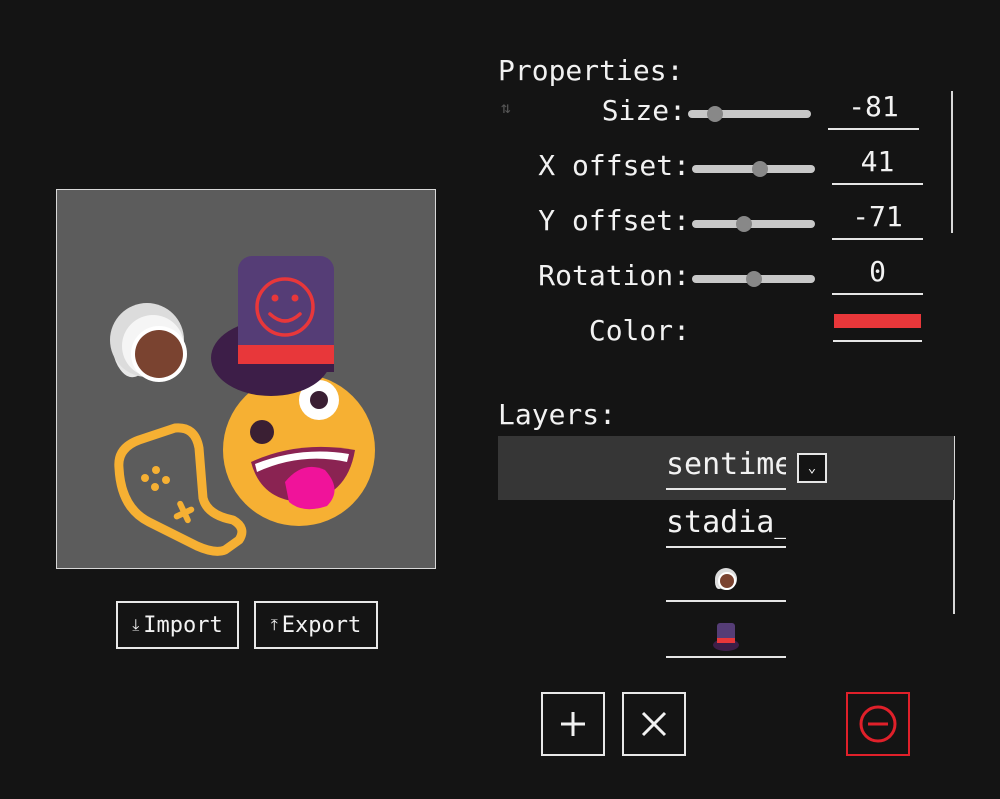  Describe the element at coordinates (614, 275) in the screenshot. I see `rotation-label: Rotation:` at that location.